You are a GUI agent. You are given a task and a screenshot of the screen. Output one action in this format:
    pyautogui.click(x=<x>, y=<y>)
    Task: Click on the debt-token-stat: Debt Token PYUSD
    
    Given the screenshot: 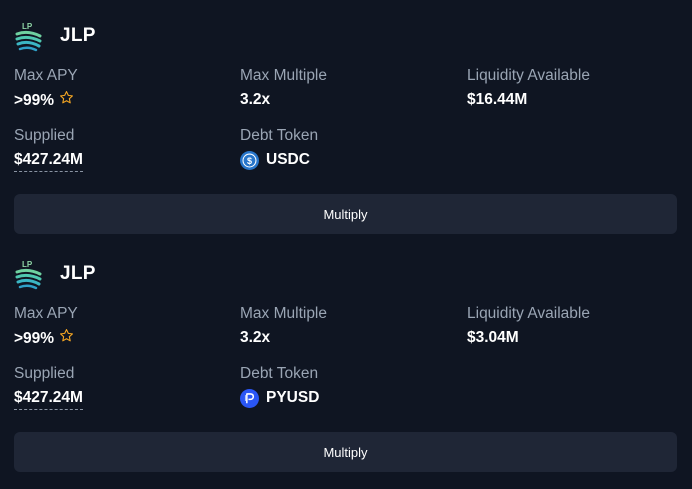 What is the action you would take?
    pyautogui.click(x=279, y=386)
    